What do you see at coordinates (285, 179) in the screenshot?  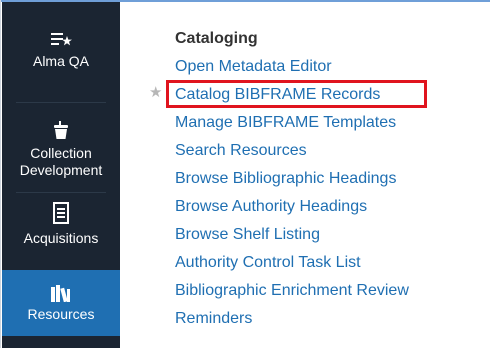 I see `menu-item-browse-bibliographic-headings: Browse Bibliographic Headings` at bounding box center [285, 179].